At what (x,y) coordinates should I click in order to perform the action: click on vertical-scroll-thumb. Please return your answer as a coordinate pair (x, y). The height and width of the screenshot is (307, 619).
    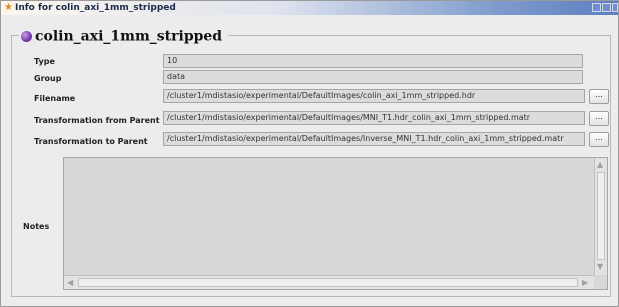
    Looking at the image, I should click on (601, 216).